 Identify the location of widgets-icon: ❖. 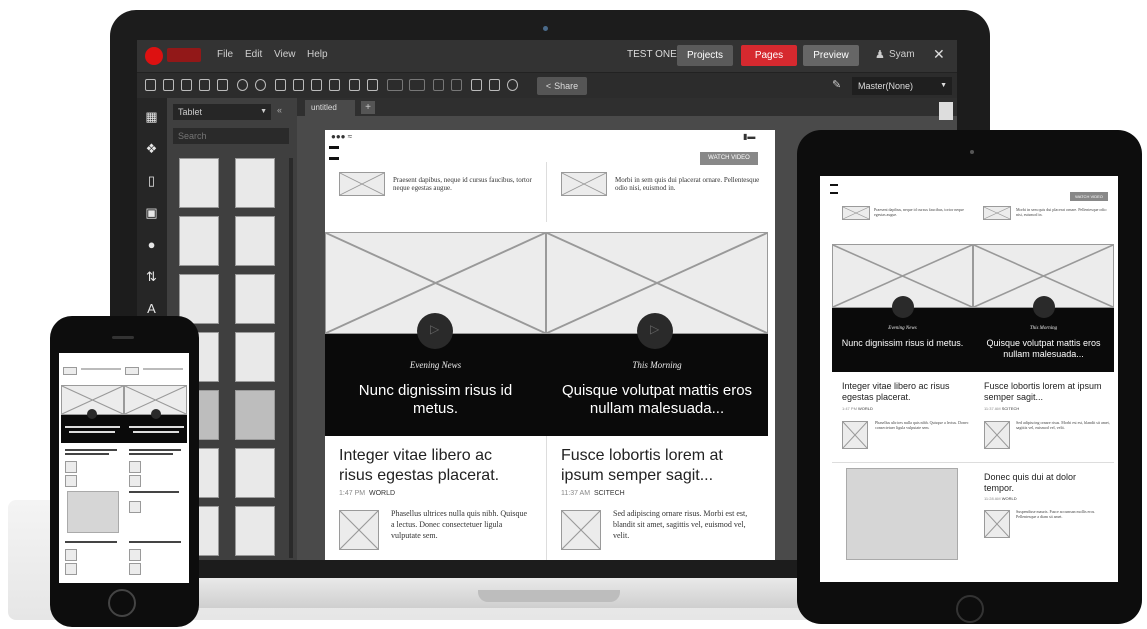
(151, 149).